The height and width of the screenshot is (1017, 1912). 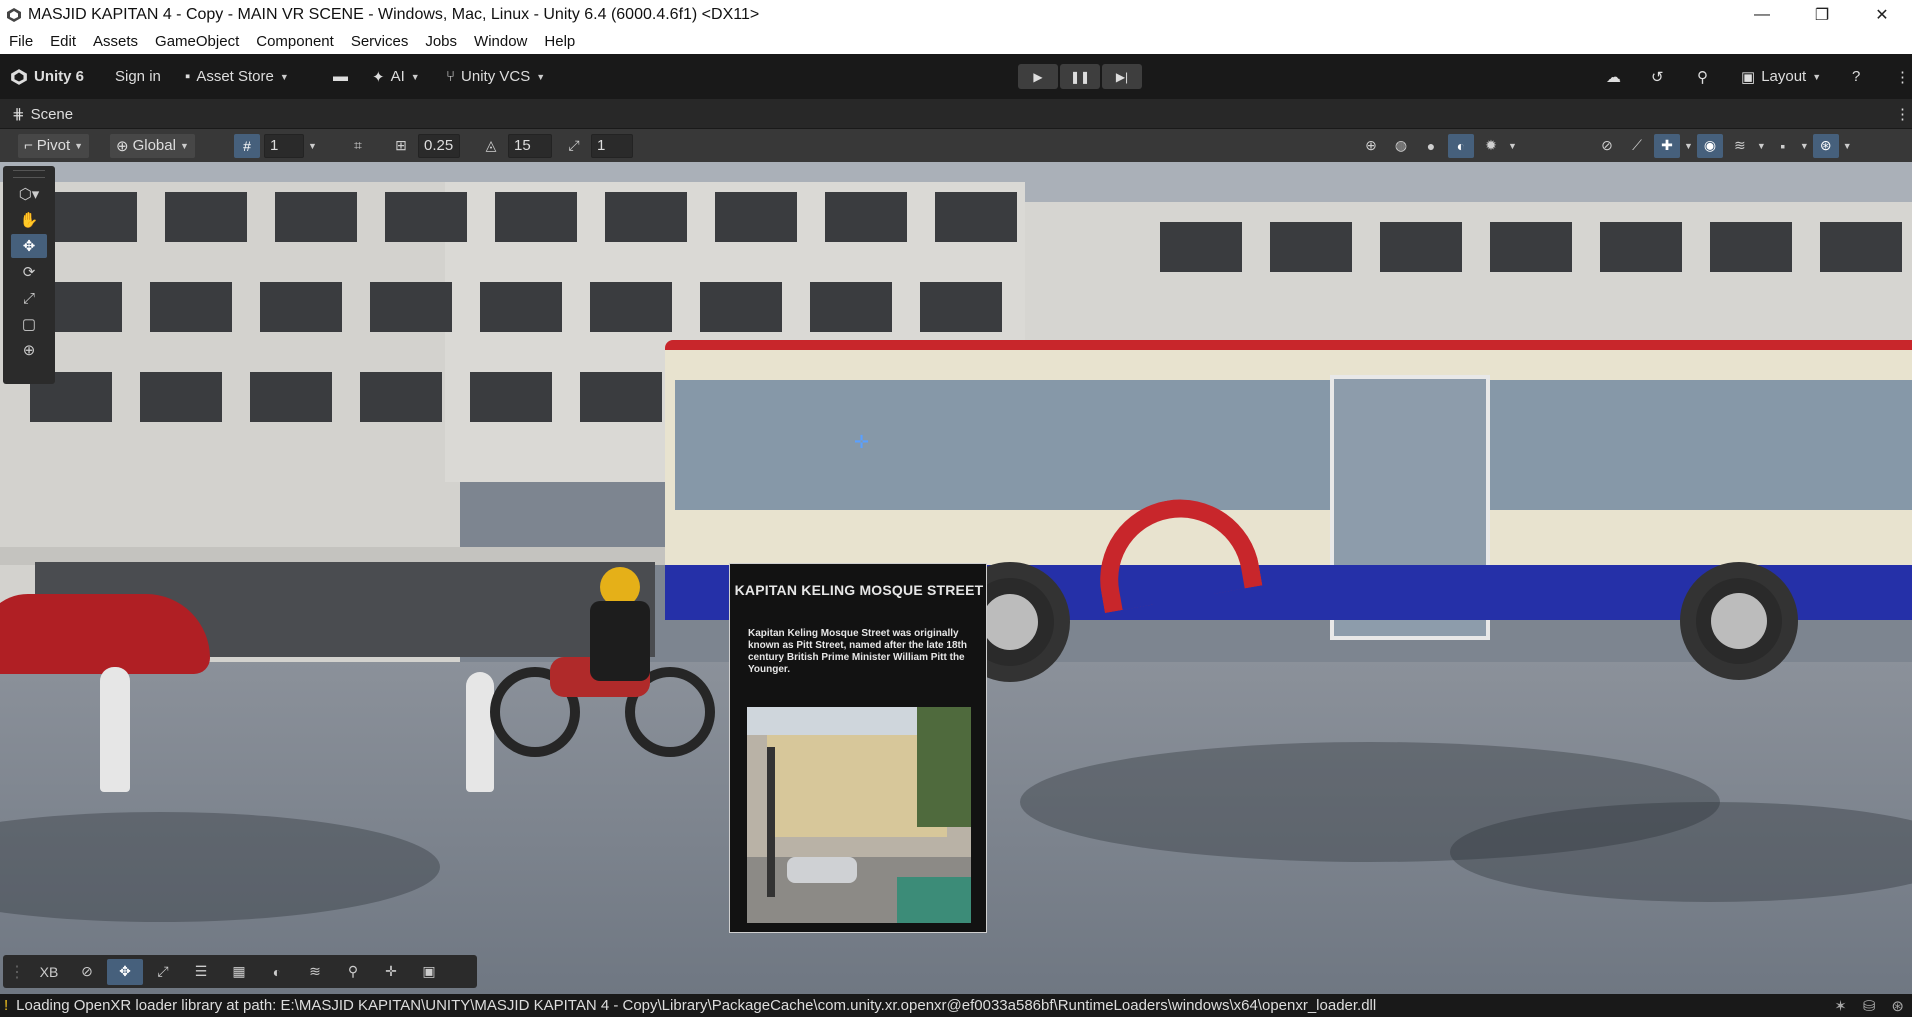 I want to click on compass-button: ⊘, so click(x=87, y=972).